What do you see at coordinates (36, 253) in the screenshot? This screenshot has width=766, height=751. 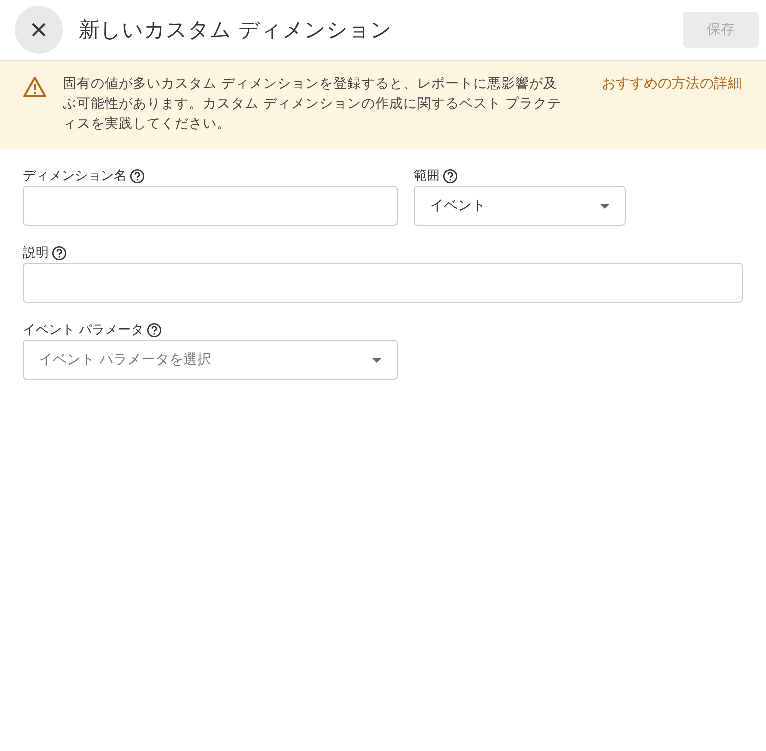 I see `field-label: 説明` at bounding box center [36, 253].